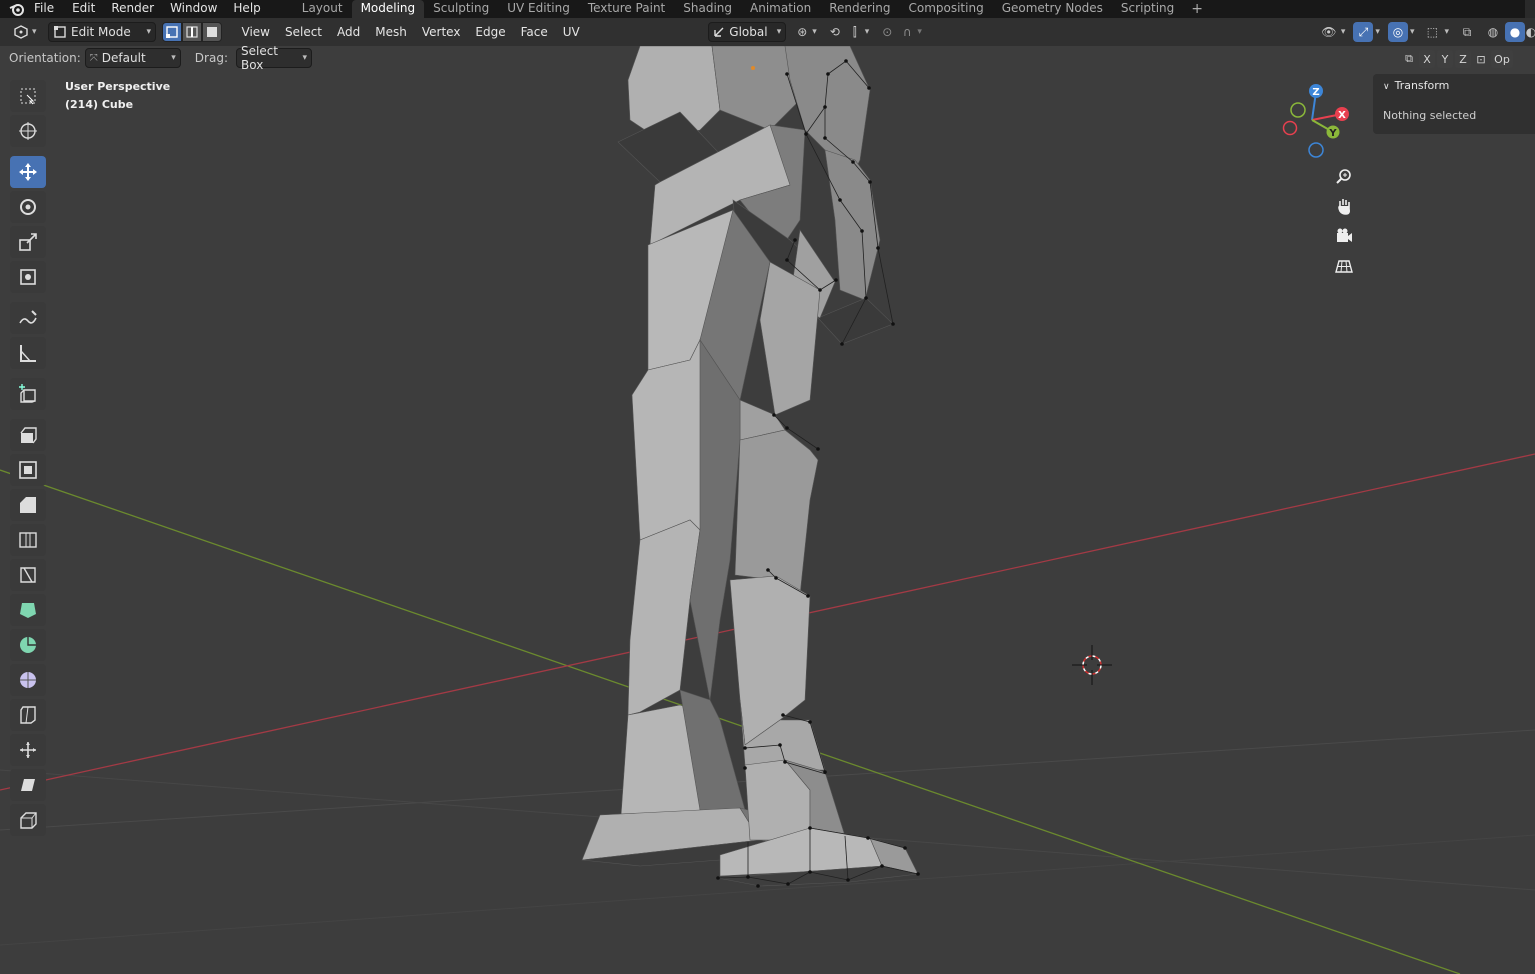  I want to click on tab-animation: Animation, so click(780, 9).